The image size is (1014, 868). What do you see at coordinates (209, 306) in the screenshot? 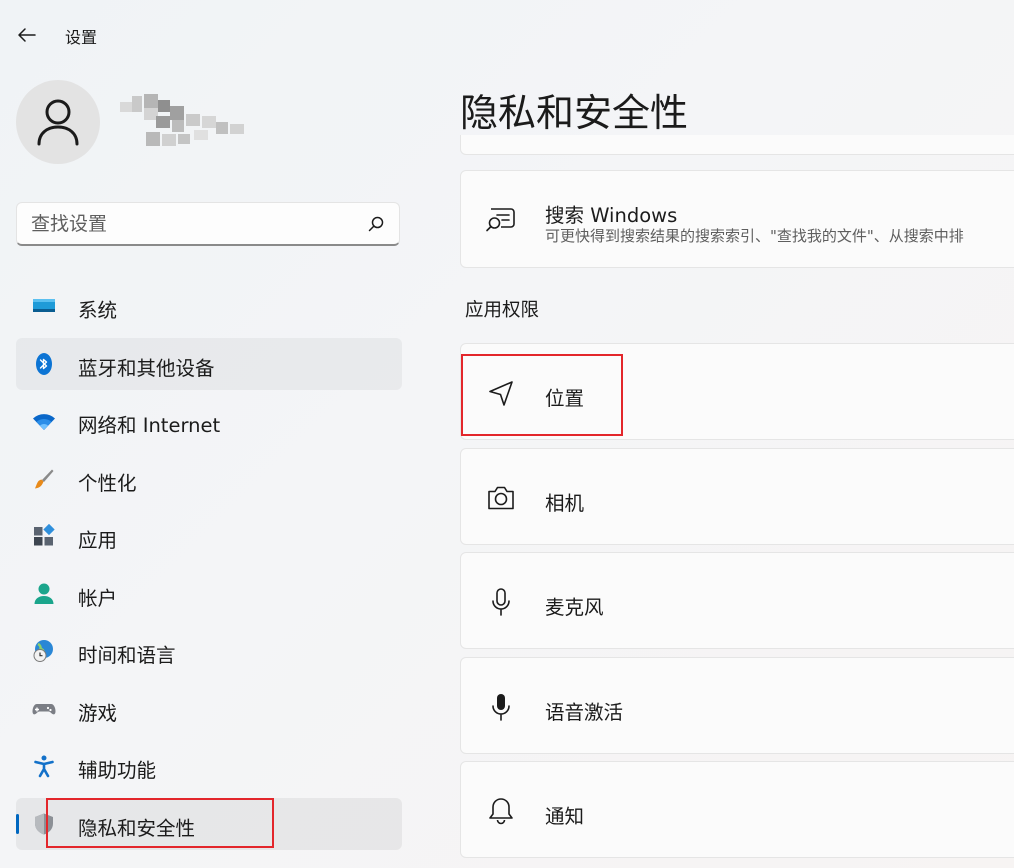
I see `sidebar-item-system: 系统` at bounding box center [209, 306].